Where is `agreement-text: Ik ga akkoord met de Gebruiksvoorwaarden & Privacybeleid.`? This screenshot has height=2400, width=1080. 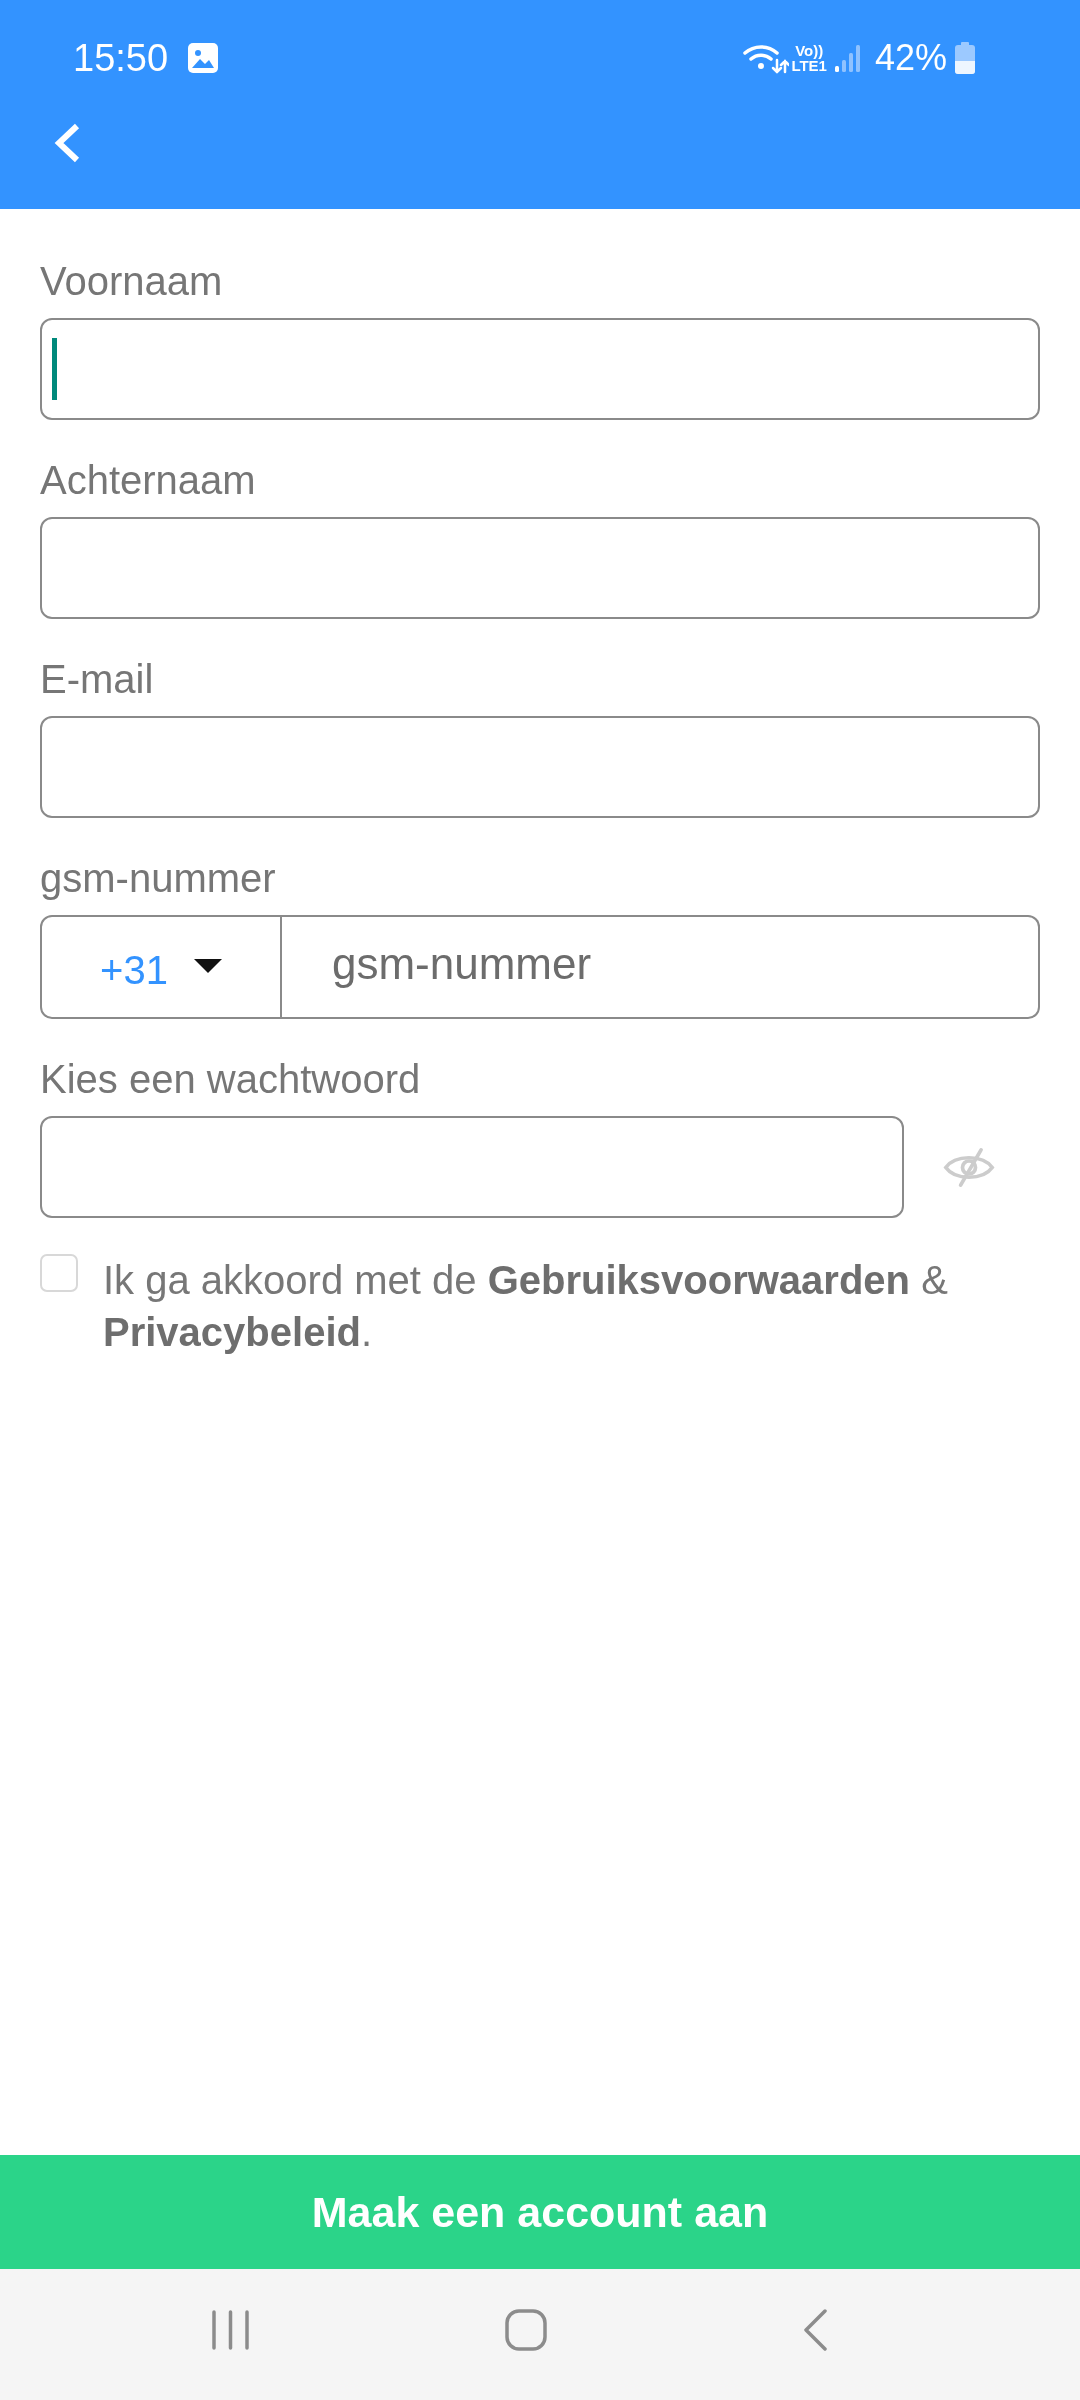 agreement-text: Ik ga akkoord met de Gebruiksvoorwaarden & Privacybeleid. is located at coordinates (526, 1306).